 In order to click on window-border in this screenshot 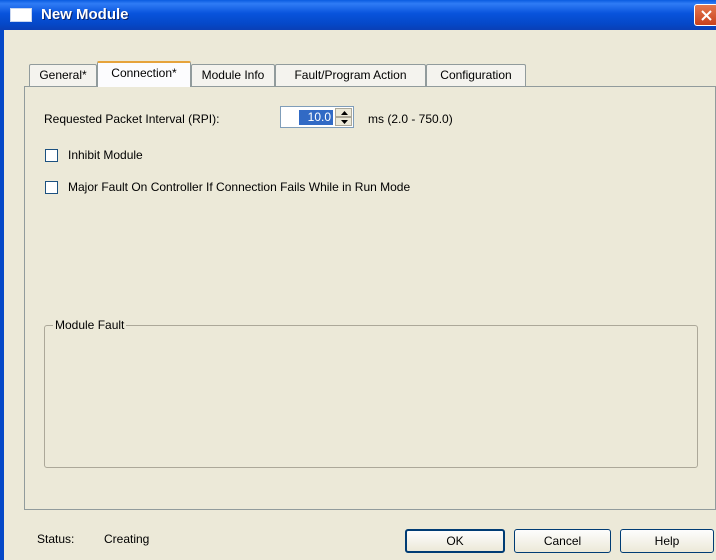, I will do `click(2, 295)`.